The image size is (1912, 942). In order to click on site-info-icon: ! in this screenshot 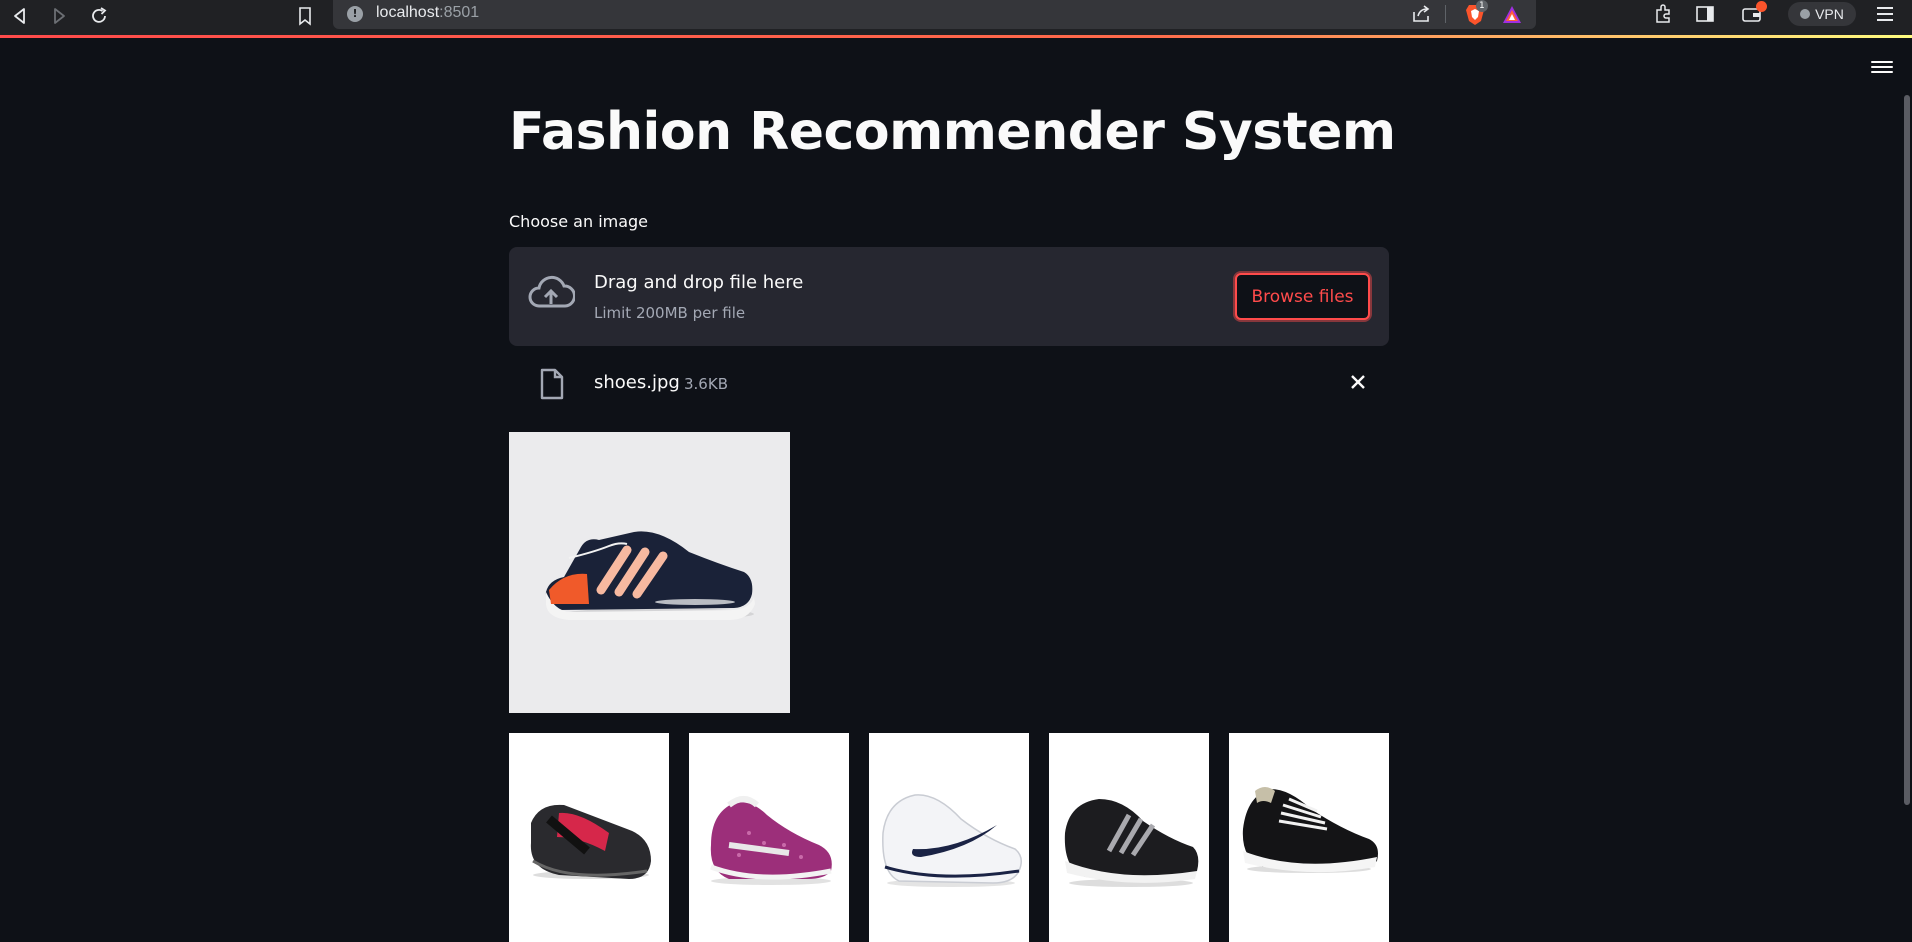, I will do `click(355, 14)`.